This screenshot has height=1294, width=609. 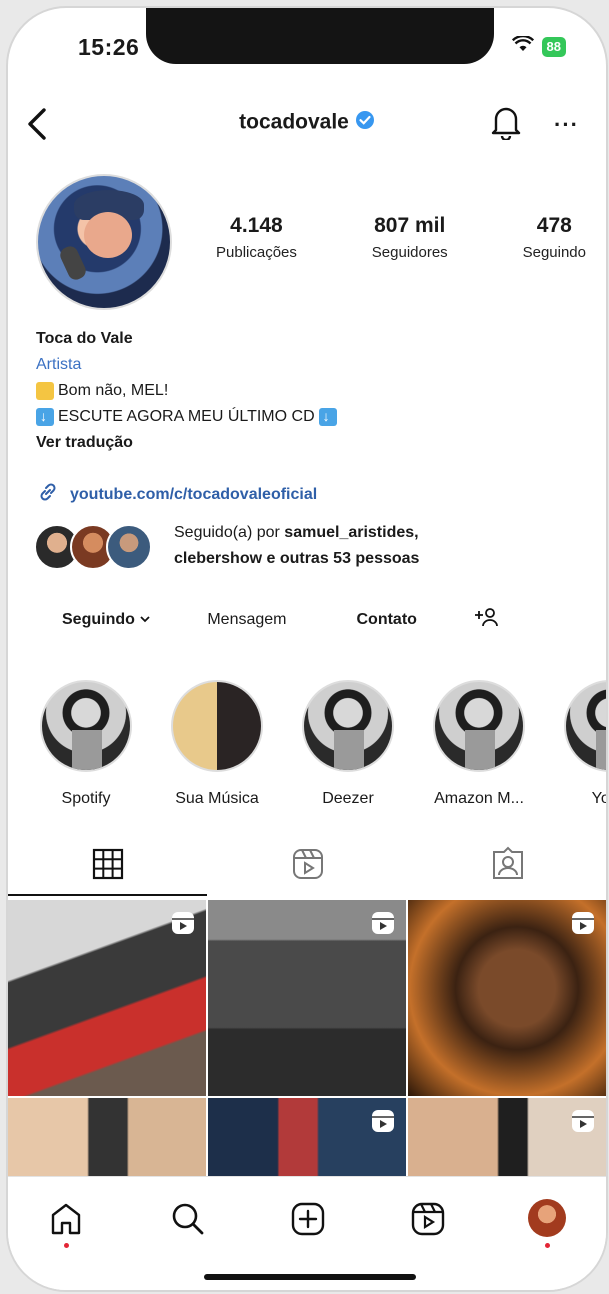 What do you see at coordinates (598, 798) in the screenshot?
I see `highlight-label: YouT` at bounding box center [598, 798].